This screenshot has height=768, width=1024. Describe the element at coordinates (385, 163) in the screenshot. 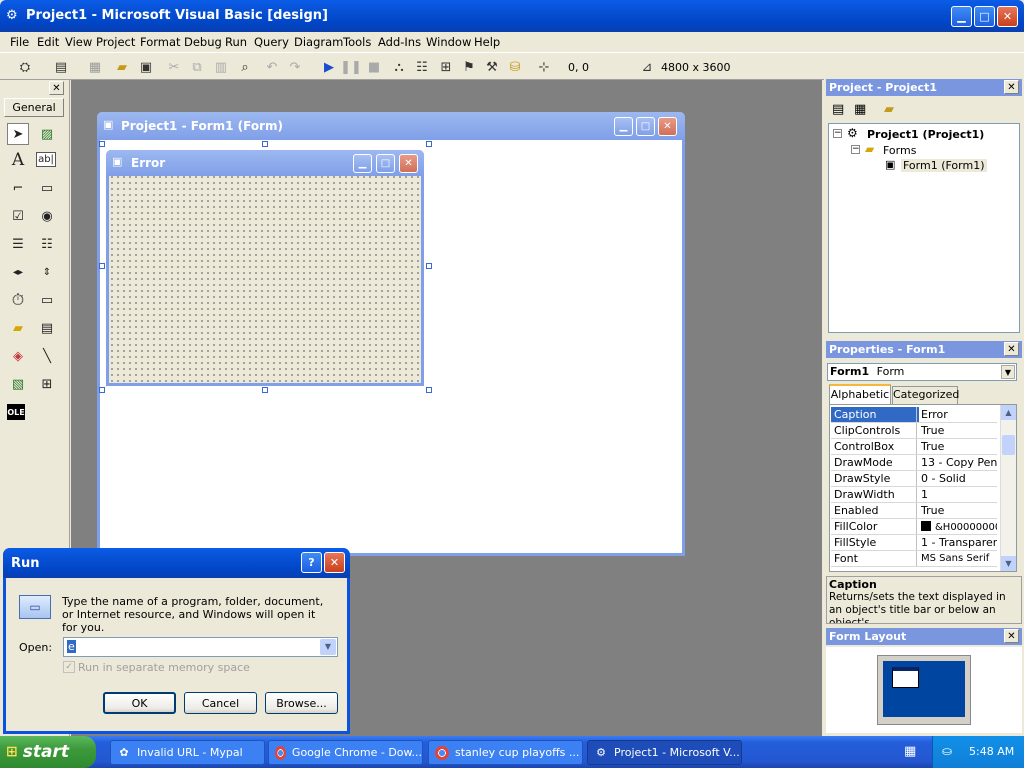

I see `design-form-maximize-button: □` at that location.